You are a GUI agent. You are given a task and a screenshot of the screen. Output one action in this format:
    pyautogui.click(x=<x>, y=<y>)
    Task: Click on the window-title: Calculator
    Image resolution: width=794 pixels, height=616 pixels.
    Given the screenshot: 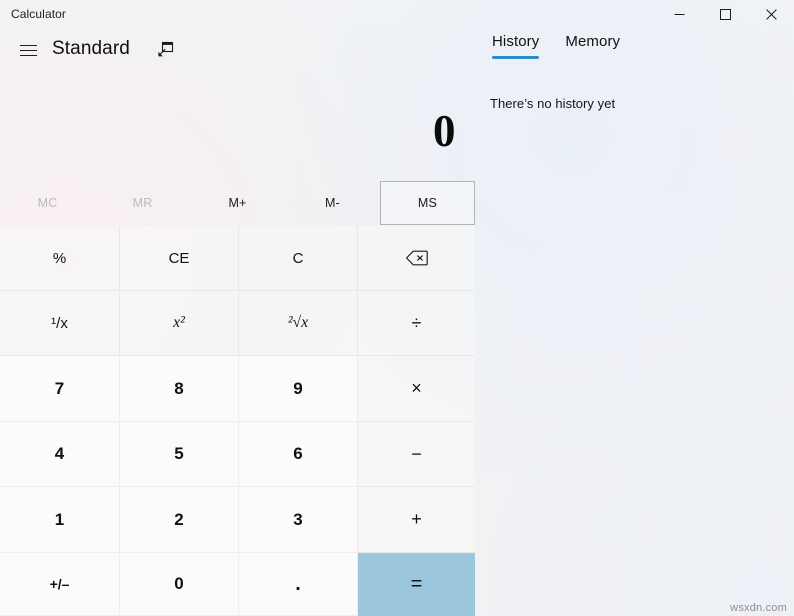 What is the action you would take?
    pyautogui.click(x=39, y=14)
    